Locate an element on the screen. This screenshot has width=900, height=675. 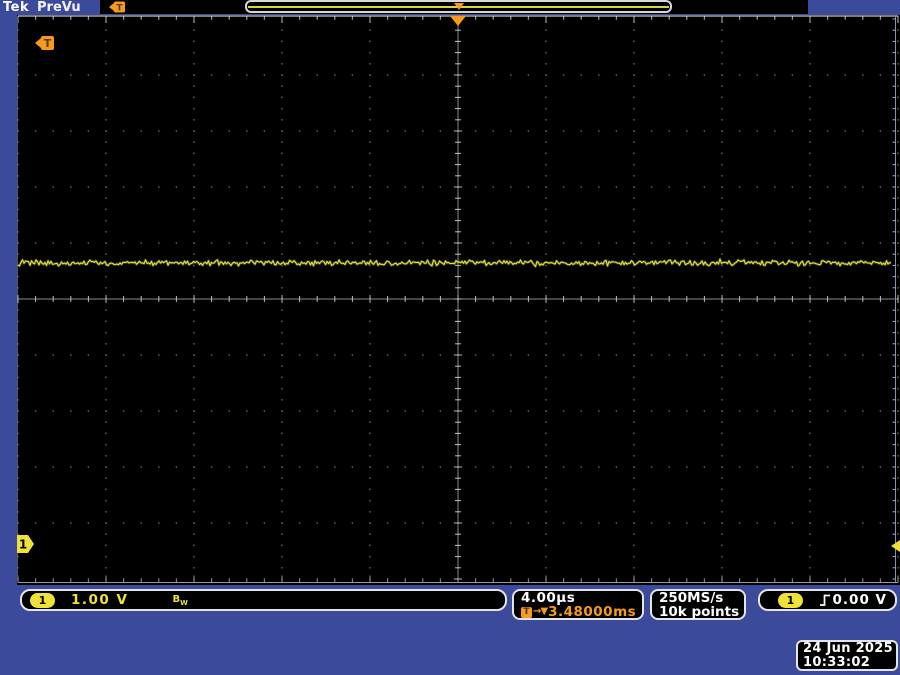
trigger-delay-readout: T →▼ 3.48000ms is located at coordinates (581, 612).